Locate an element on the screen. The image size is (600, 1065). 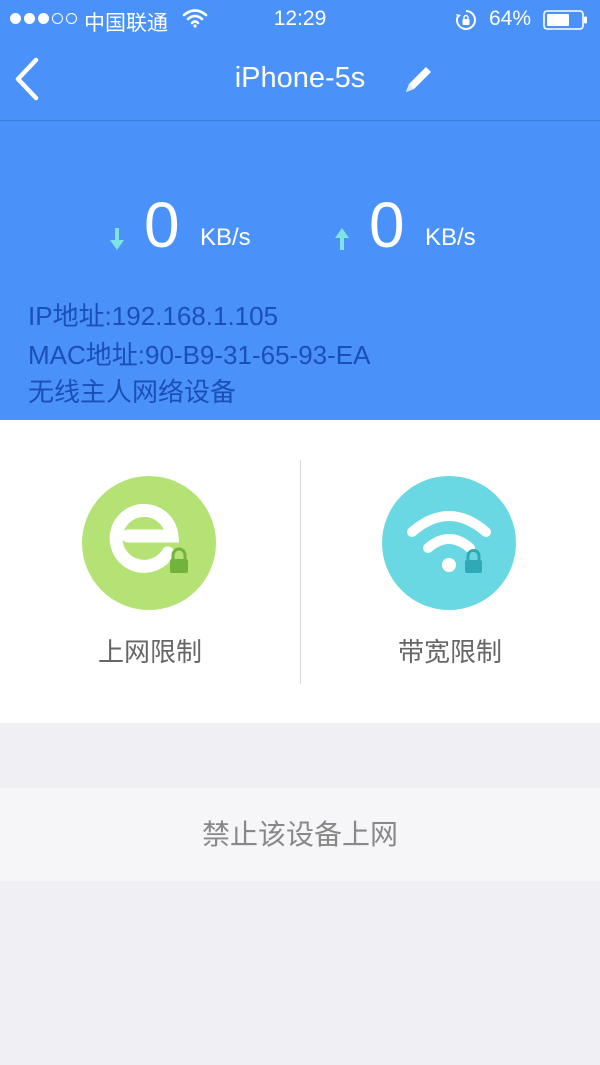
download-speed-value: 0 is located at coordinates (162, 225).